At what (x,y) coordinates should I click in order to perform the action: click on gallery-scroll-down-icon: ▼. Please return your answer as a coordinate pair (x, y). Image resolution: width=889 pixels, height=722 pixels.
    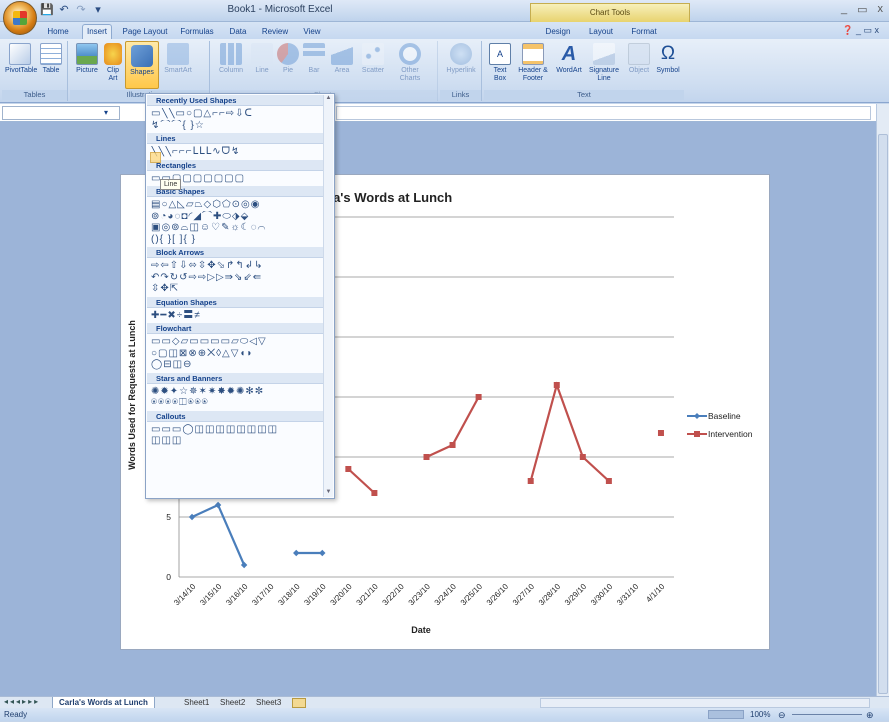
    Looking at the image, I should click on (328, 492).